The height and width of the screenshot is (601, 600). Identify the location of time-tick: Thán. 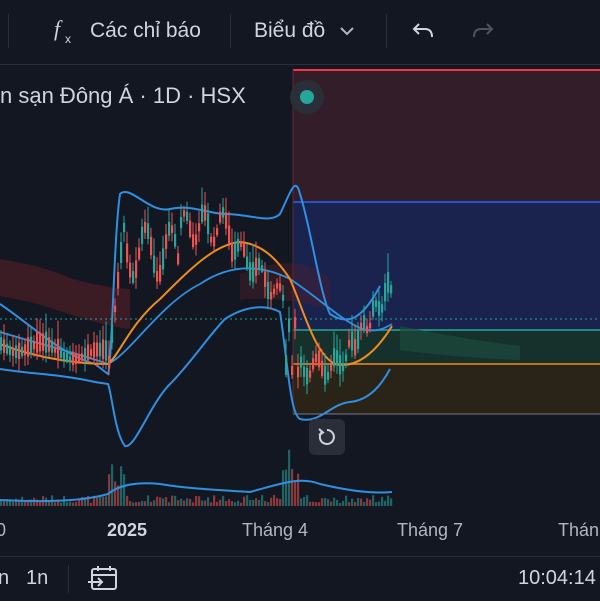
(579, 530).